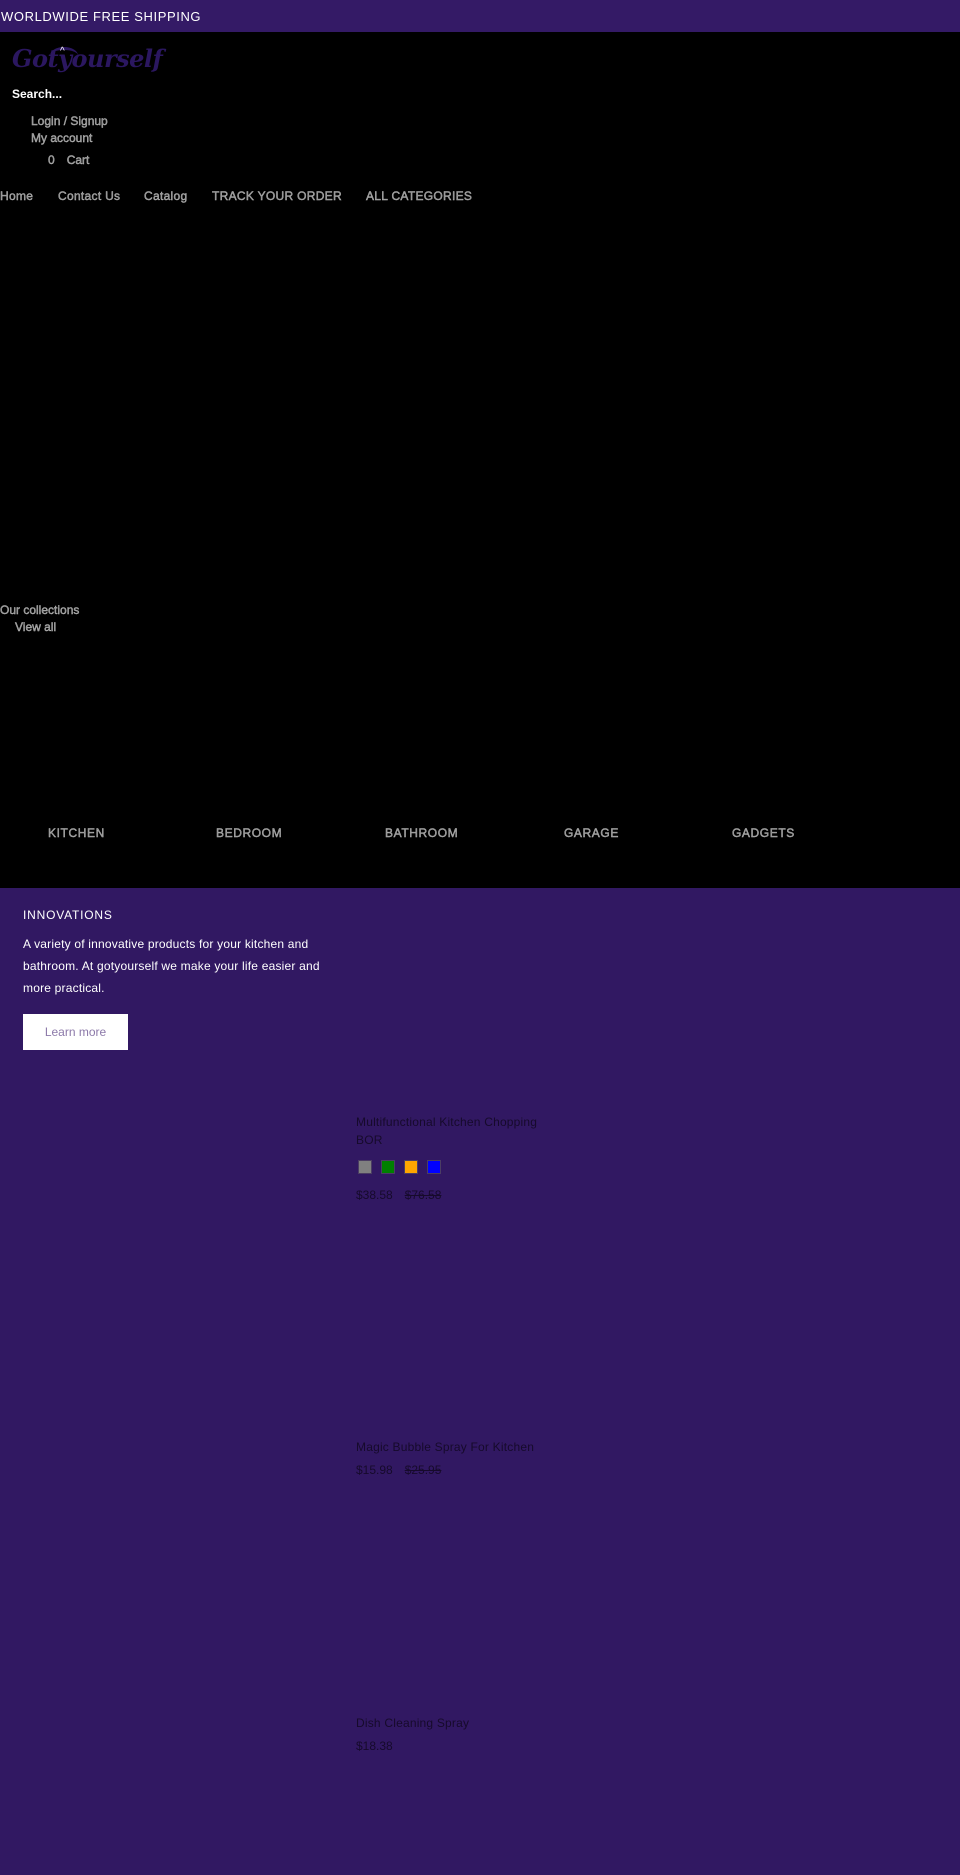 Image resolution: width=960 pixels, height=1875 pixels. Describe the element at coordinates (423, 1195) in the screenshot. I see `compare-price: $76.58` at that location.